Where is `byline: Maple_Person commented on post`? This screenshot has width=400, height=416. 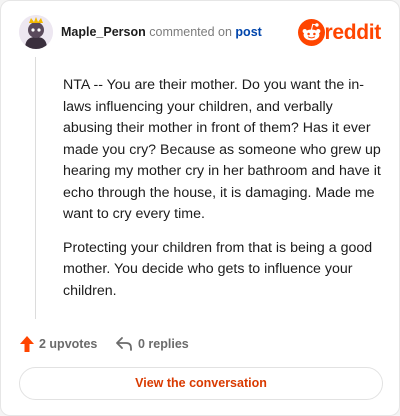 byline: Maple_Person commented on post is located at coordinates (161, 32).